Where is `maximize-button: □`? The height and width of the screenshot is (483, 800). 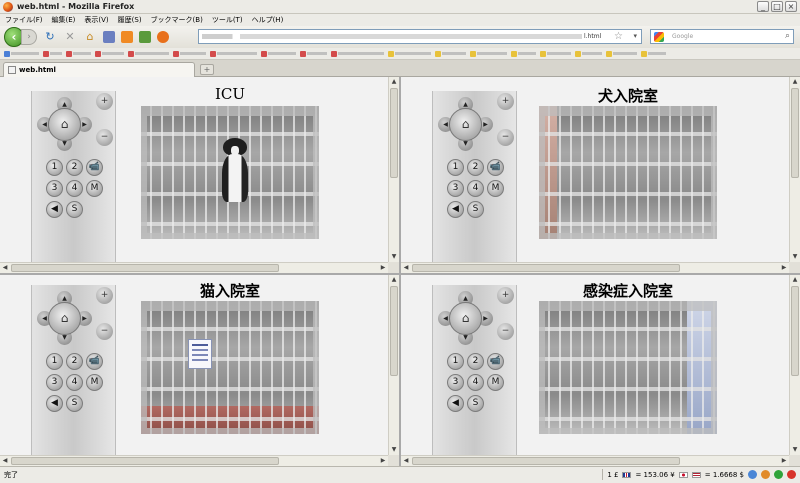
maximize-button: □ is located at coordinates (777, 6).